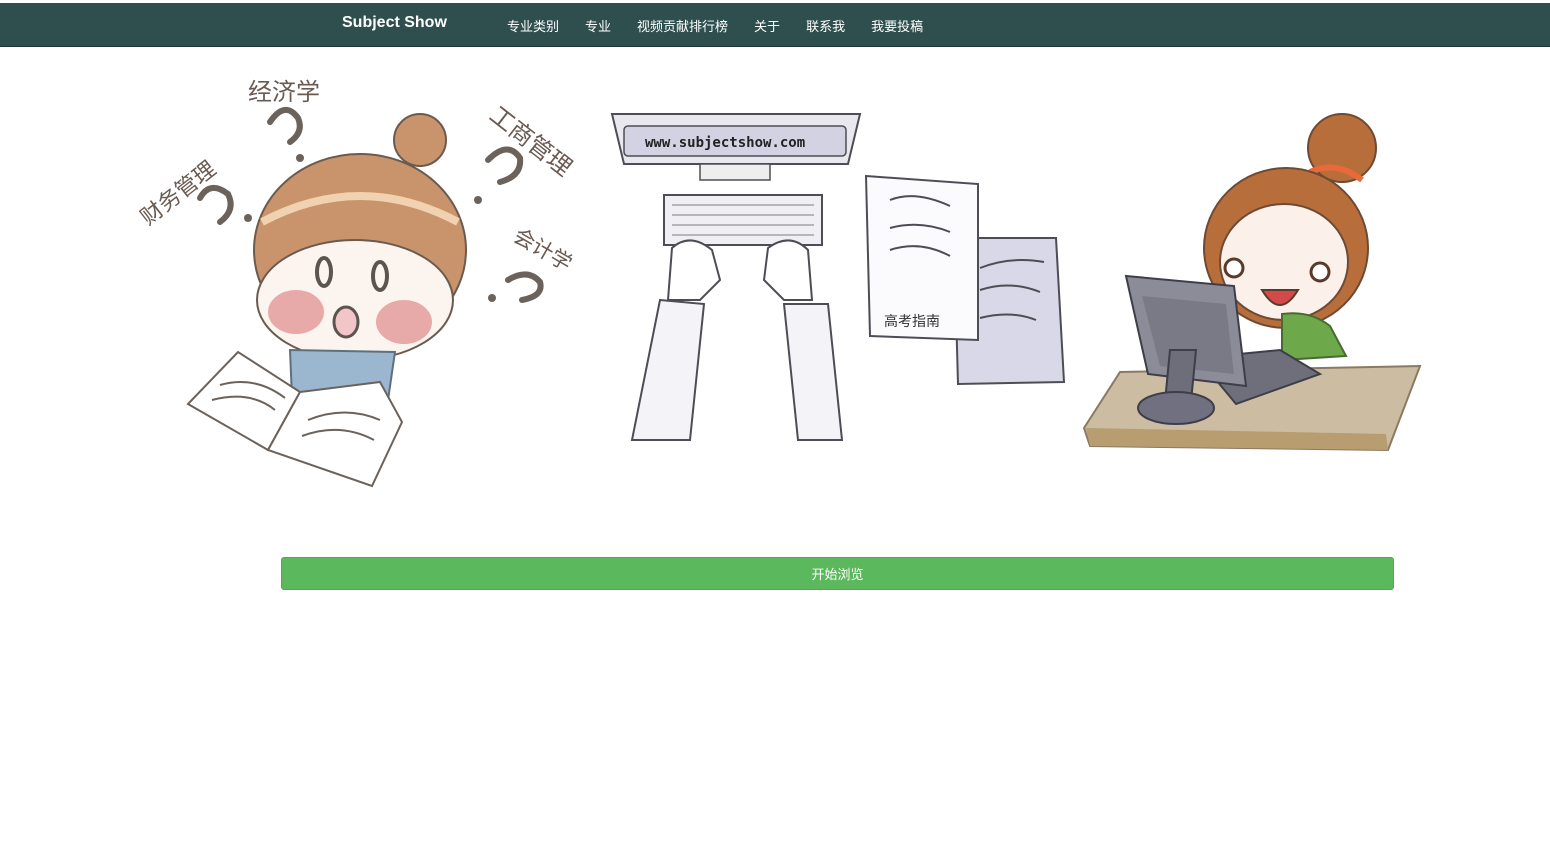 Image resolution: width=1550 pixels, height=865 pixels. Describe the element at coordinates (837, 573) in the screenshot. I see `start-browsing-button: 开始浏览` at that location.